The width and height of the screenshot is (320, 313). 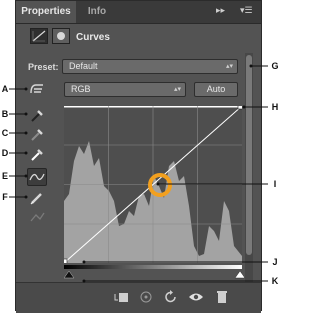 I want to click on callout-j: J, so click(x=275, y=262).